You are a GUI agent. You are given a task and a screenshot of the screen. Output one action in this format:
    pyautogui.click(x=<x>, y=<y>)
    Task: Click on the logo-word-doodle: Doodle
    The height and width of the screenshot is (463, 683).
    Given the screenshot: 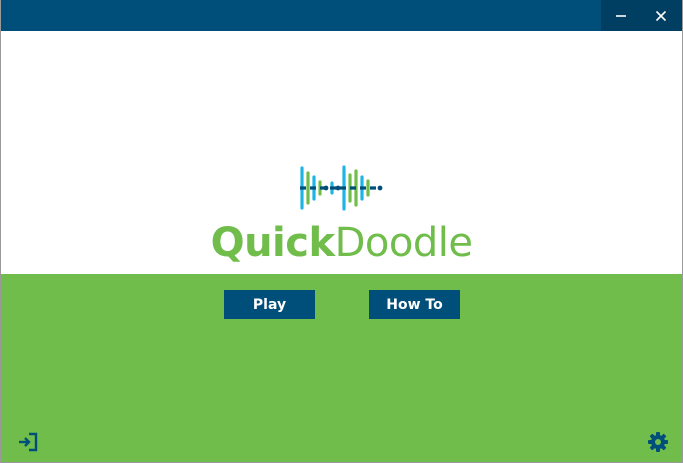 What is the action you would take?
    pyautogui.click(x=403, y=243)
    